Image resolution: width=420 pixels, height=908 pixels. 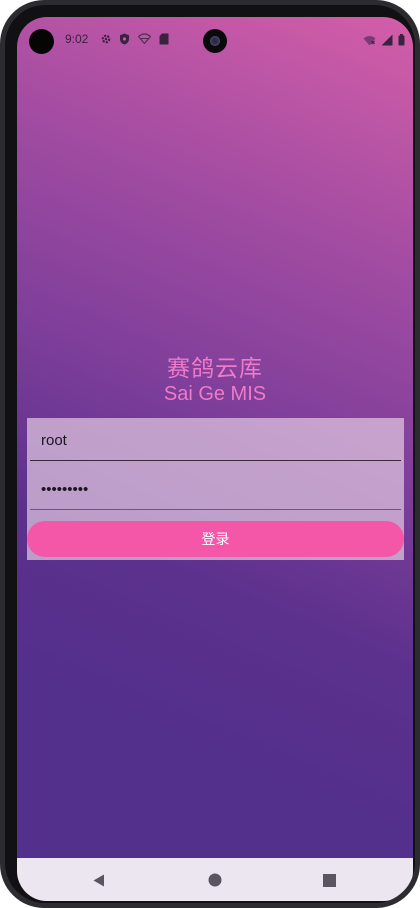 I want to click on battery-icon, so click(x=401, y=40).